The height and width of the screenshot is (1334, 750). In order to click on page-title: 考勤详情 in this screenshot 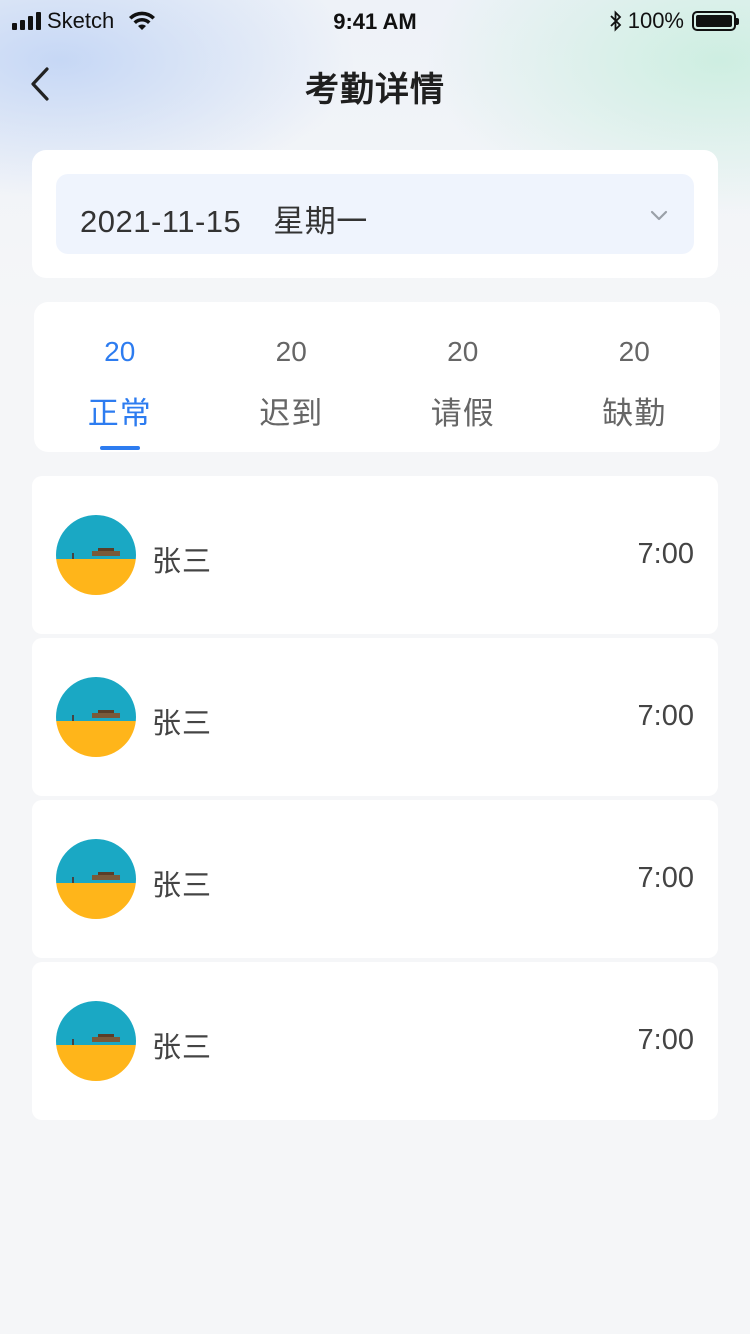, I will do `click(375, 90)`.